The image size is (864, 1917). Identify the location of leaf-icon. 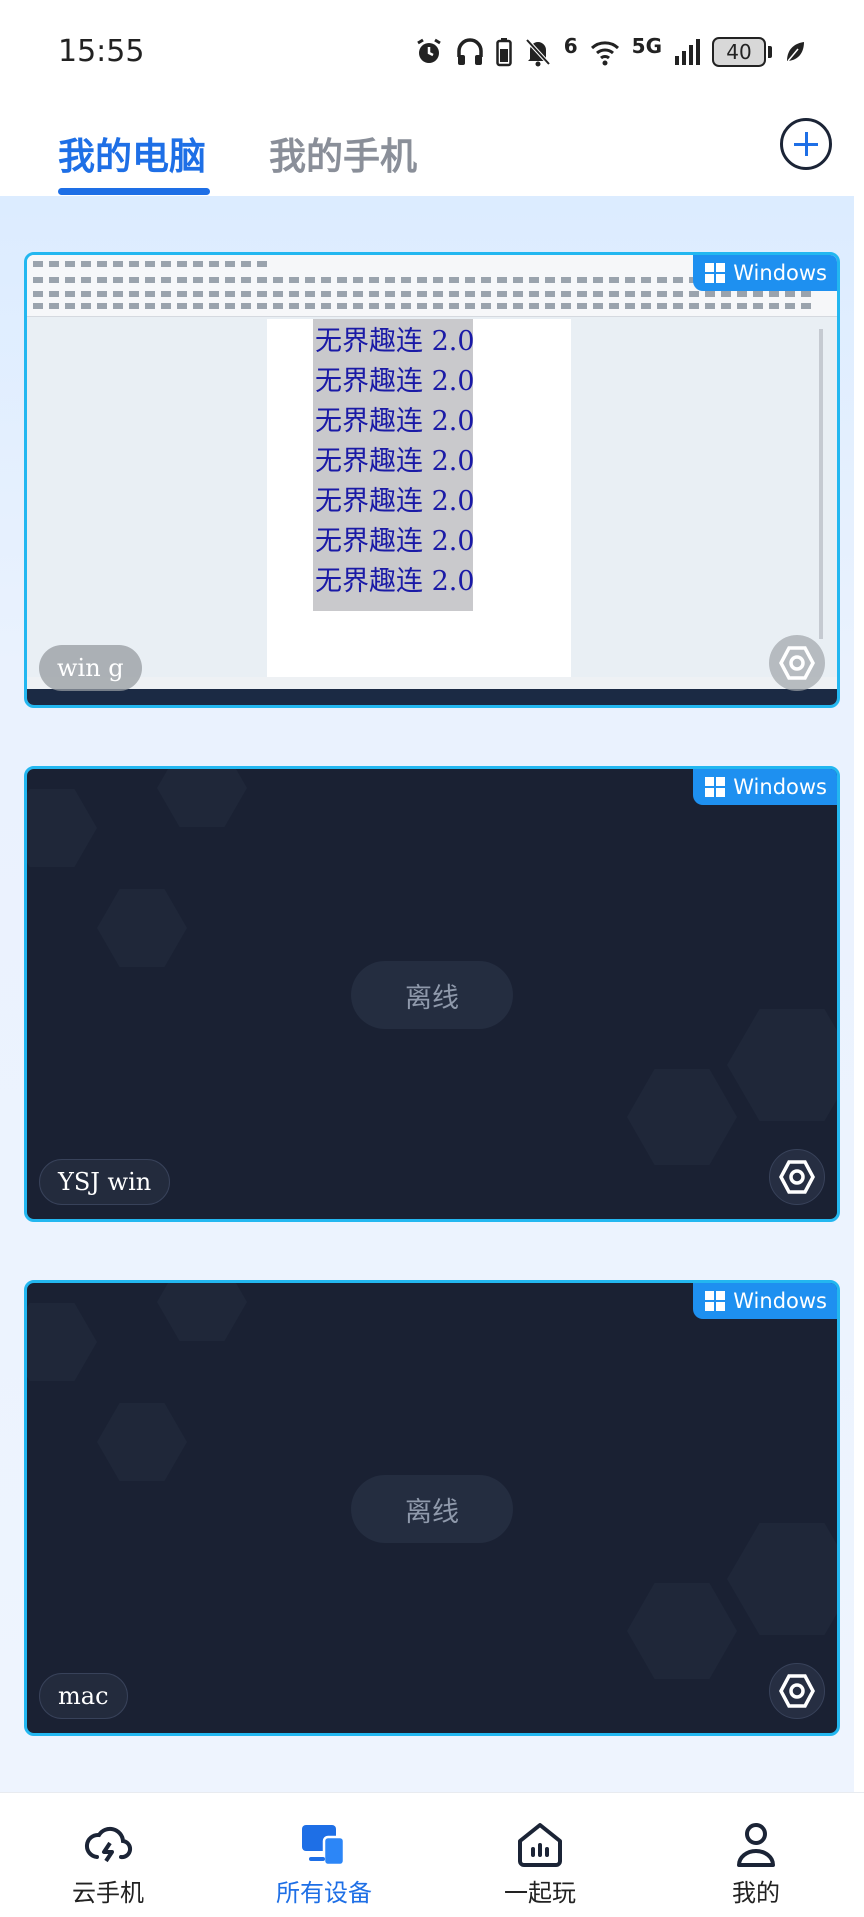
(795, 52).